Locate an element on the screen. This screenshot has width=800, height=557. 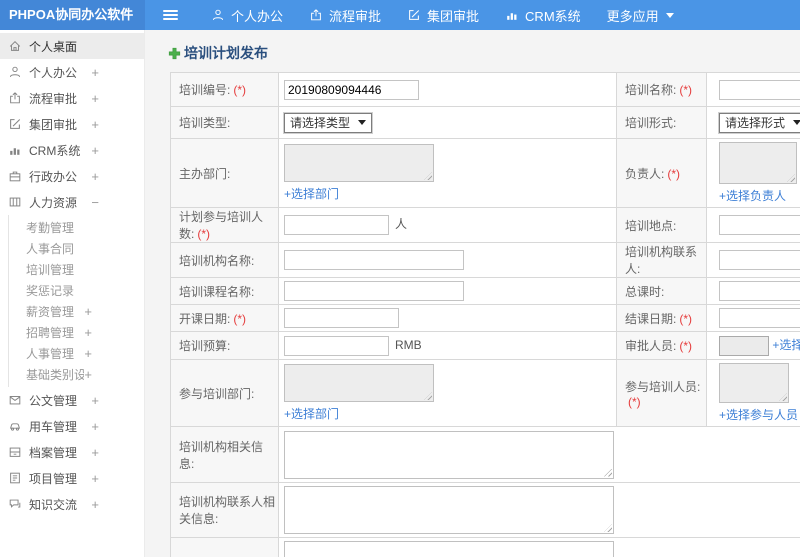
field-label: 培训地点: is located at coordinates (651, 225).